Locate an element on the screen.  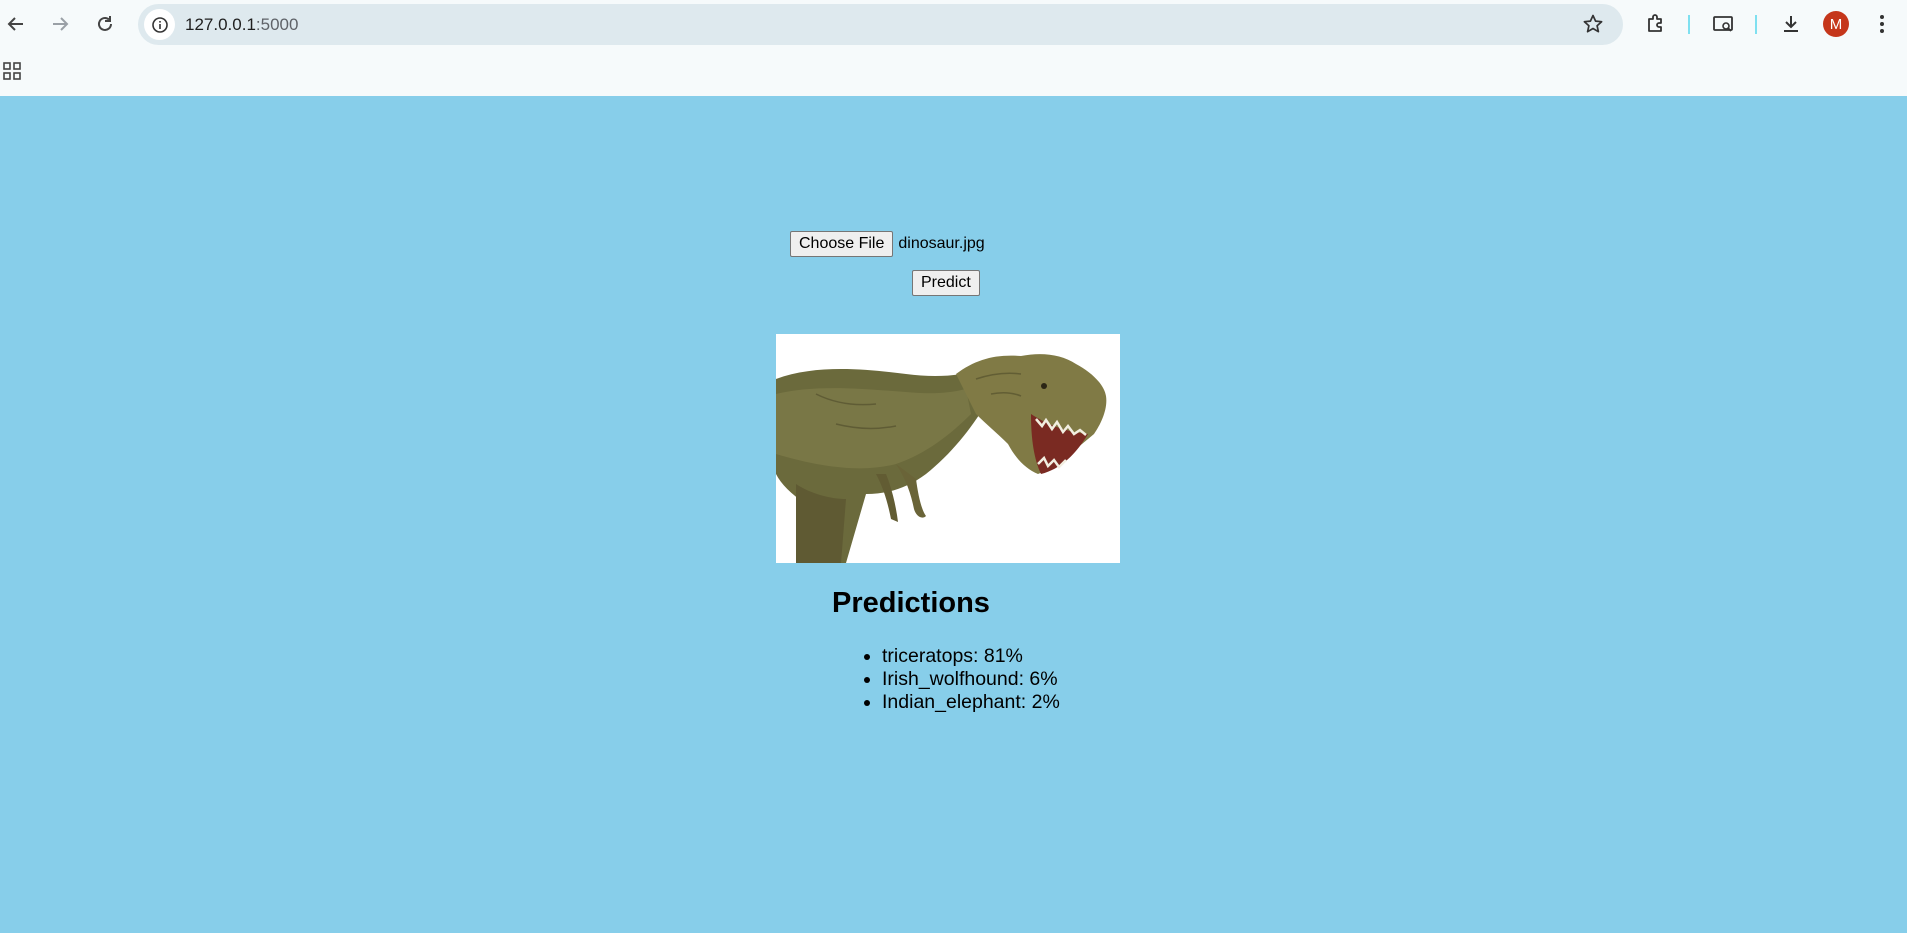
profile-avatar: M is located at coordinates (1836, 24).